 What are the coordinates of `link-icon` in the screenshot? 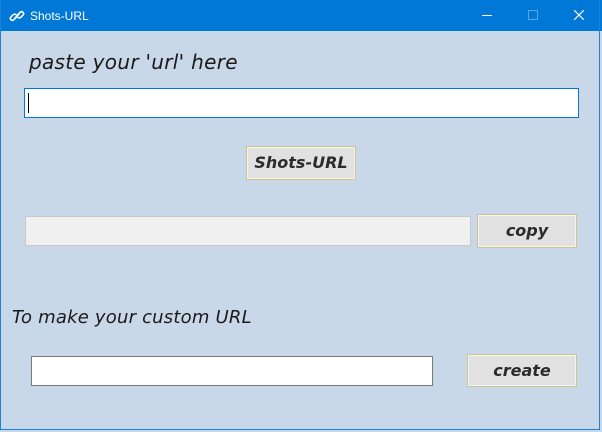 It's located at (17, 16).